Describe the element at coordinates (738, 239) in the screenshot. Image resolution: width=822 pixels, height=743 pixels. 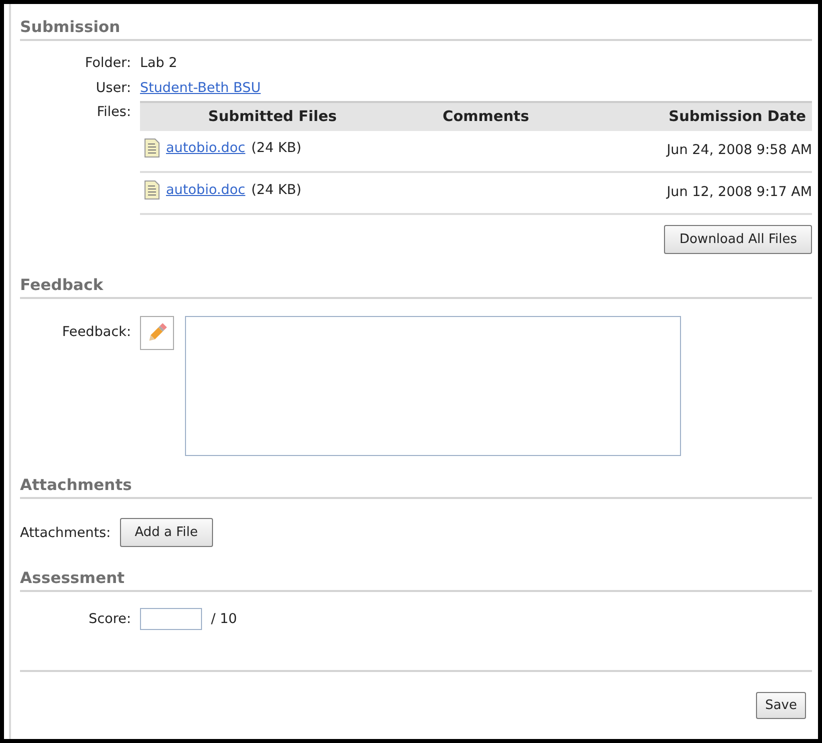
I see `download-all-button: Download All Files` at that location.